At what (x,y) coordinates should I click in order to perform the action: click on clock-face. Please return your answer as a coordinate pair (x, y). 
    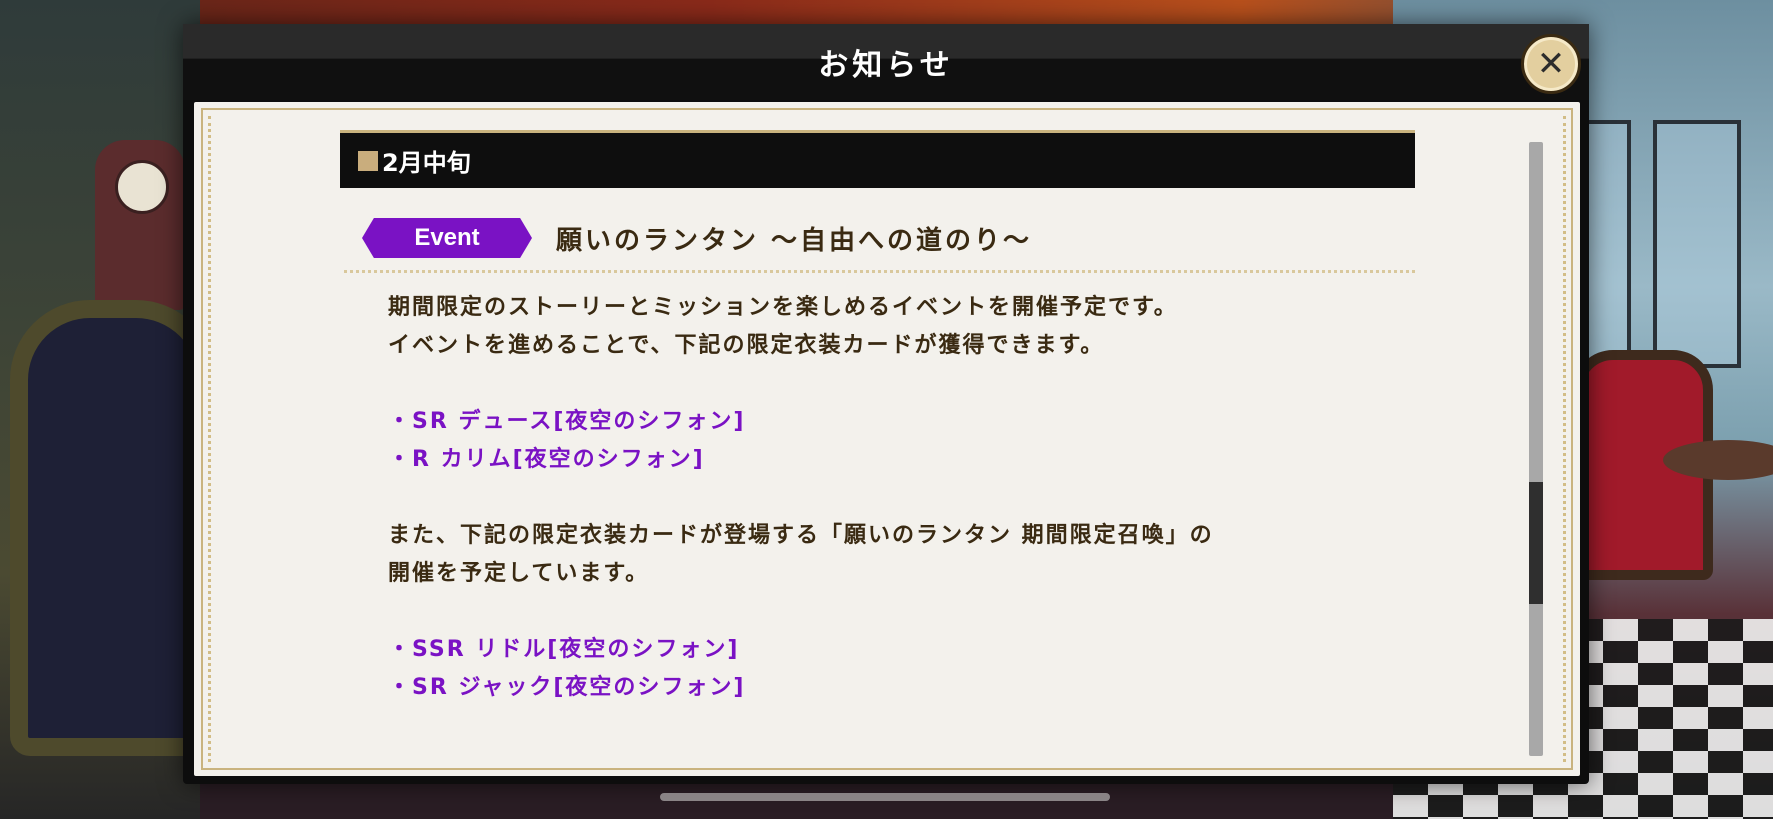
    Looking at the image, I should click on (142, 187).